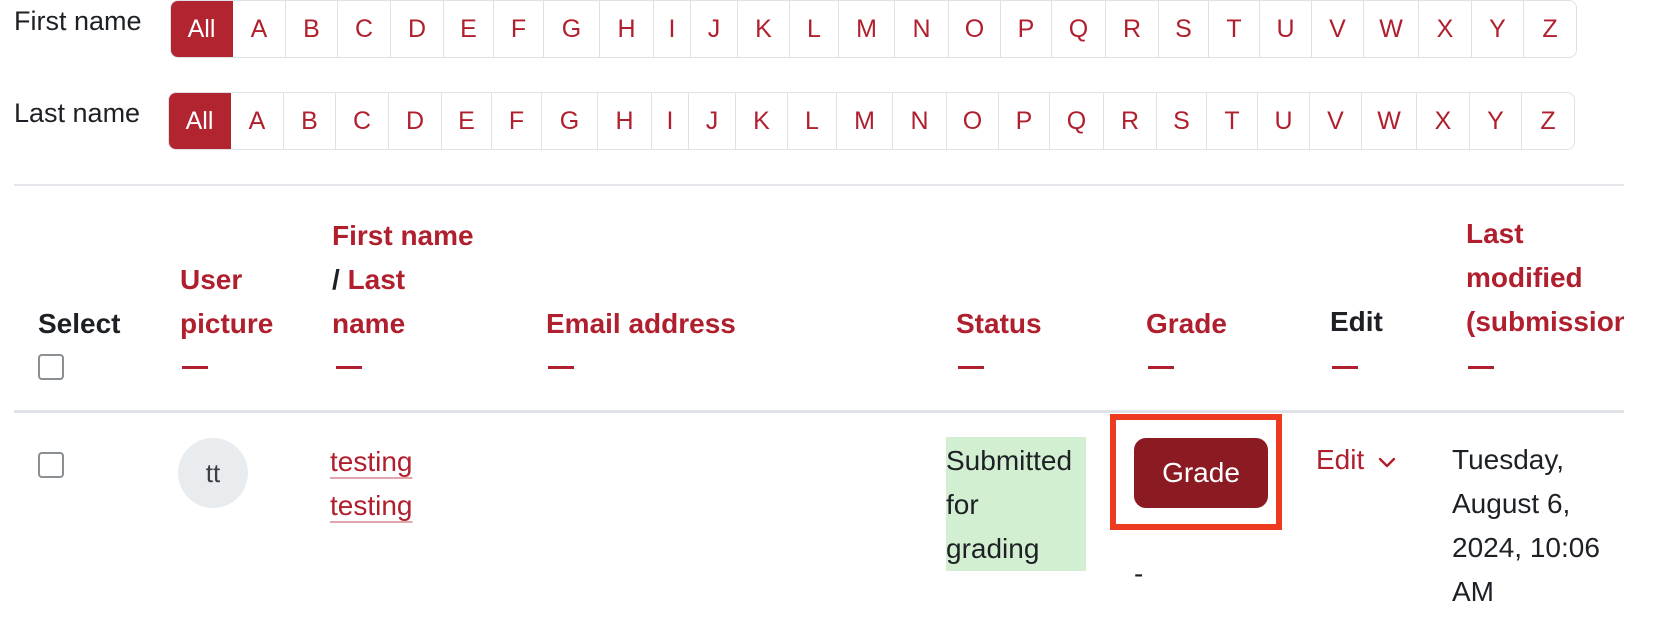  I want to click on status-line2: for, so click(962, 504).